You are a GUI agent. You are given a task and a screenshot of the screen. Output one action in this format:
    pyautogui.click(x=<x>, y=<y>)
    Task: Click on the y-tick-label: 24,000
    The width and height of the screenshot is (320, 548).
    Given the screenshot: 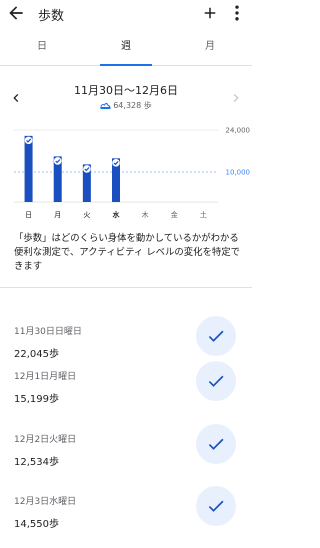 What is the action you would take?
    pyautogui.click(x=238, y=131)
    